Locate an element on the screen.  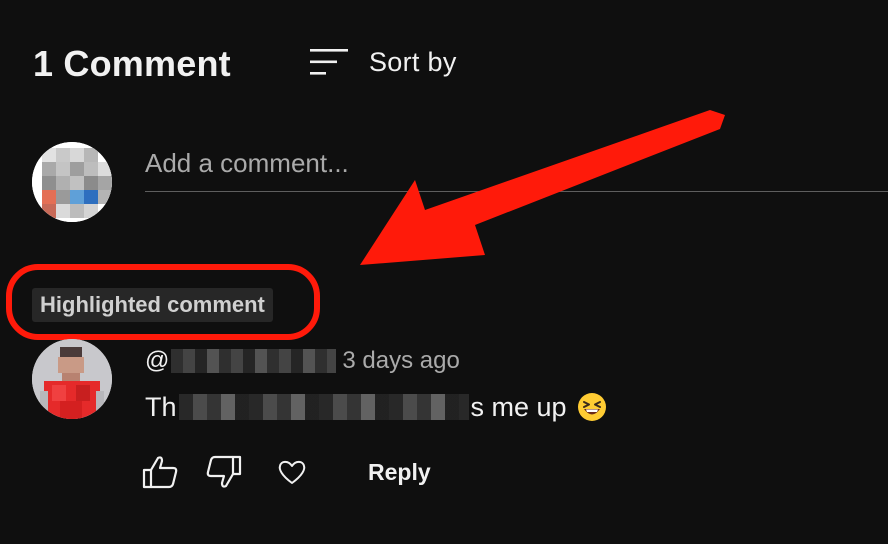
sort-by-button: Sort by is located at coordinates (383, 62).